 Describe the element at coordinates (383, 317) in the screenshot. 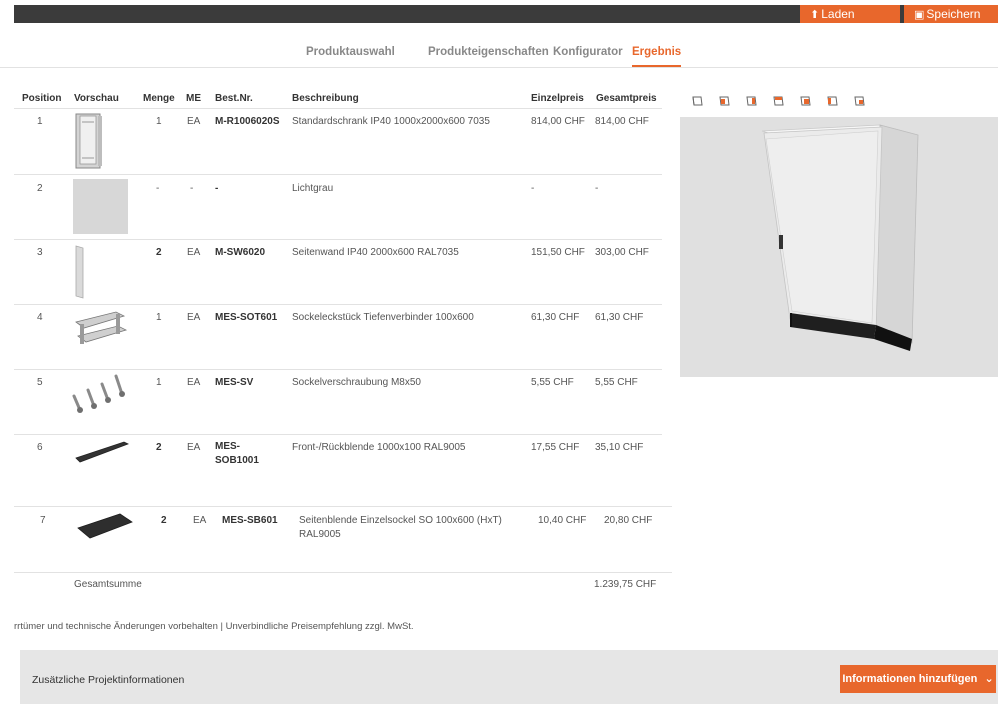

I see `row-description: Sockeleckstück Tiefenverbinder 100x600` at that location.